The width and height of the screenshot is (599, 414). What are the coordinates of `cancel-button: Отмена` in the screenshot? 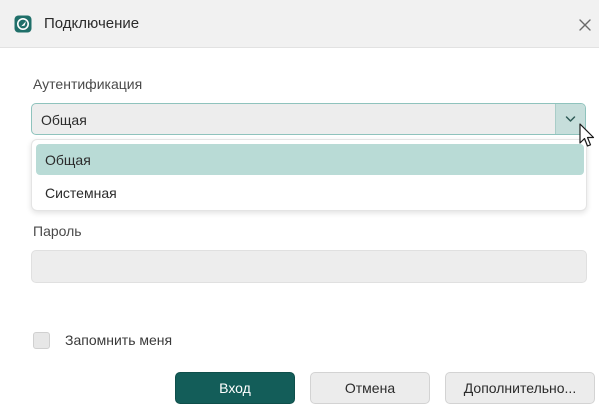 It's located at (370, 388).